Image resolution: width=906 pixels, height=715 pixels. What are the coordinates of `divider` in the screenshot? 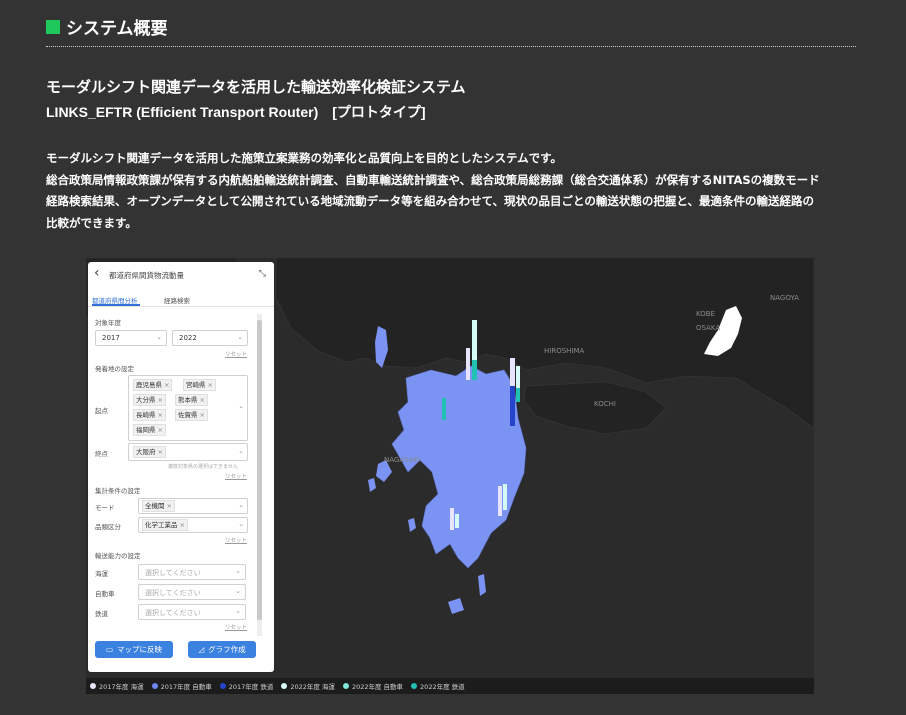 It's located at (451, 46).